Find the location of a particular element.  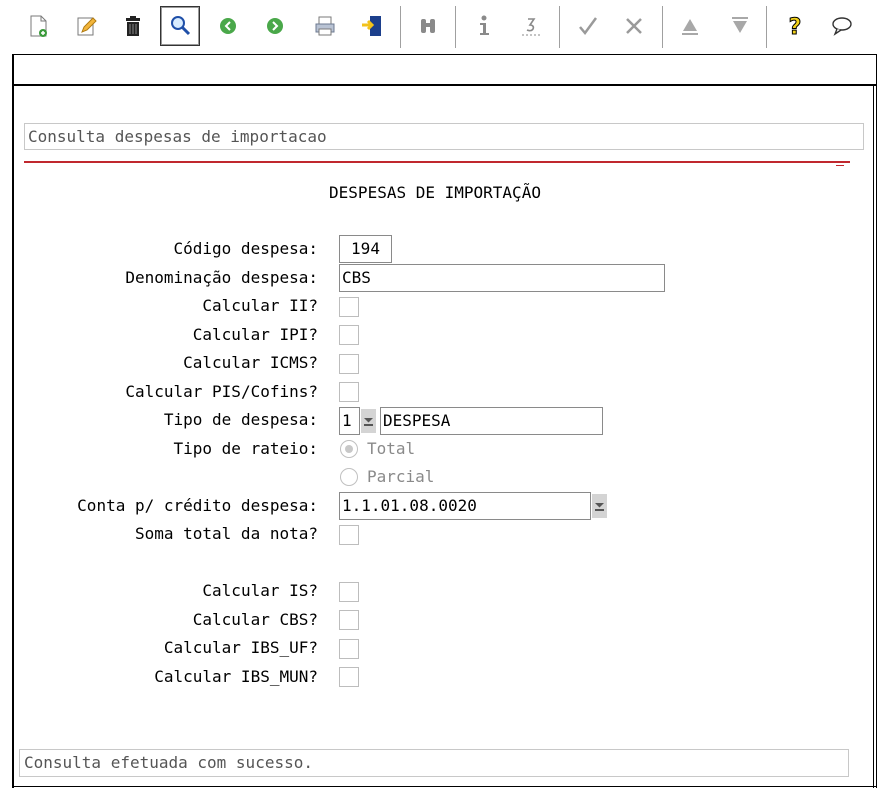

up-button is located at coordinates (690, 26).